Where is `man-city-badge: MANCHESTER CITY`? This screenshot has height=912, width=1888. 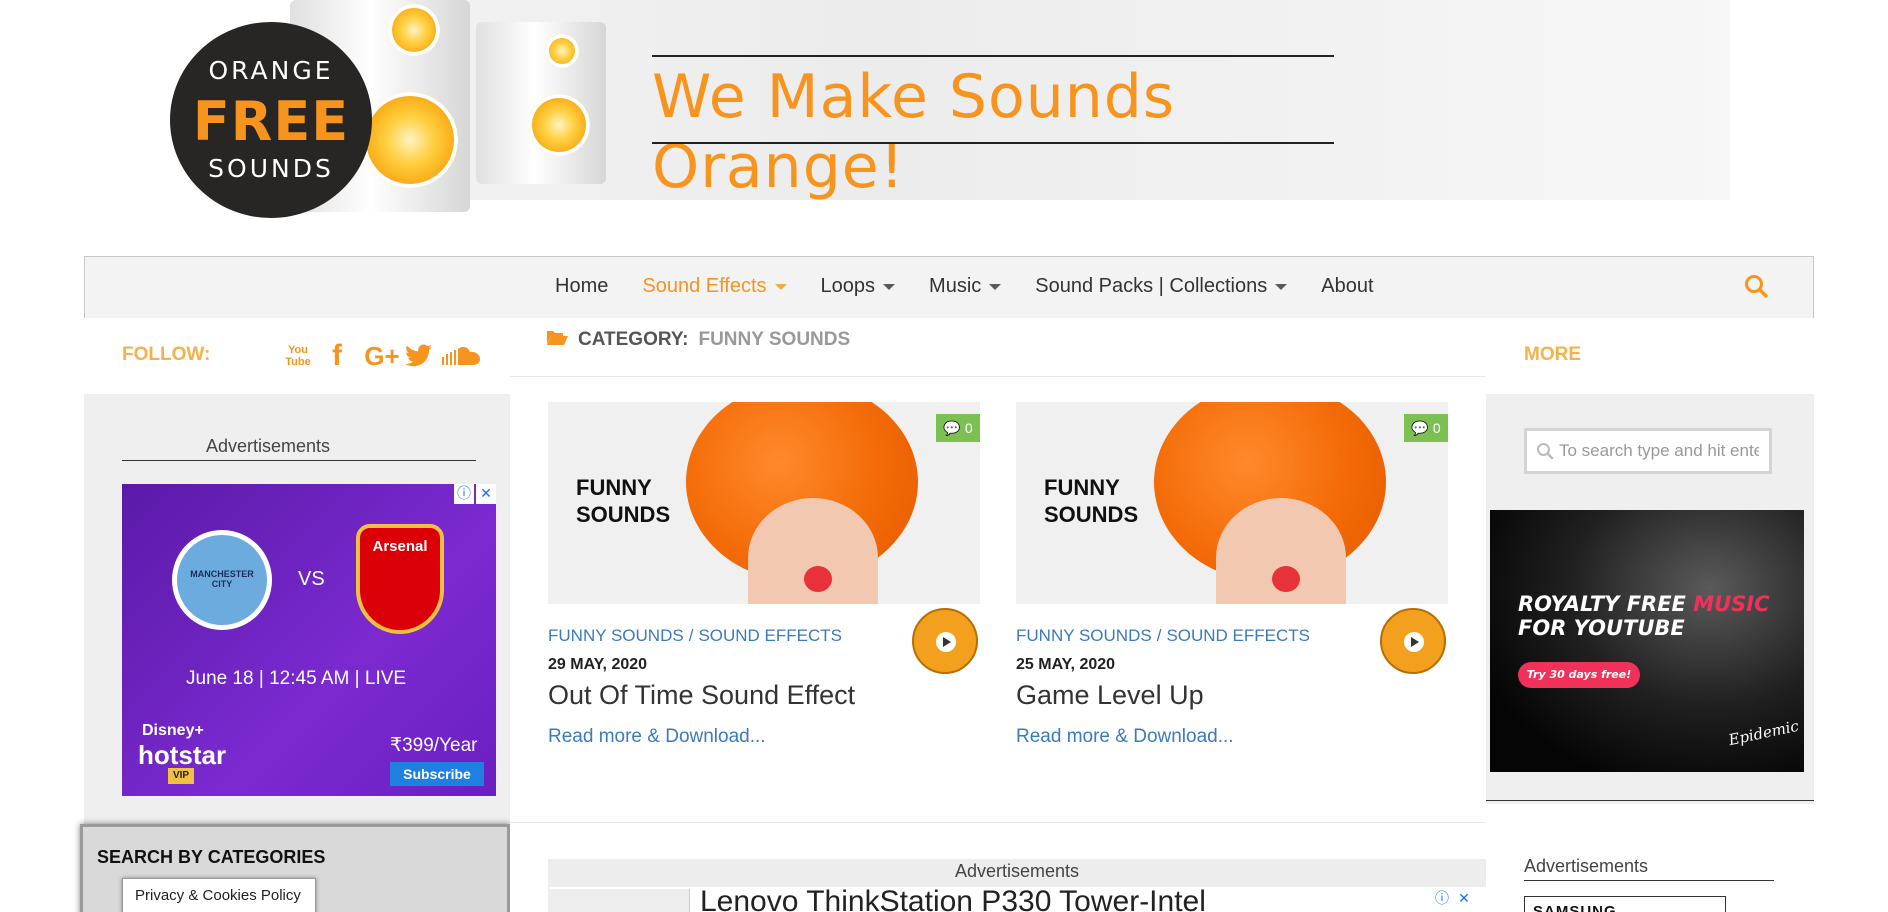 man-city-badge: MANCHESTER CITY is located at coordinates (222, 580).